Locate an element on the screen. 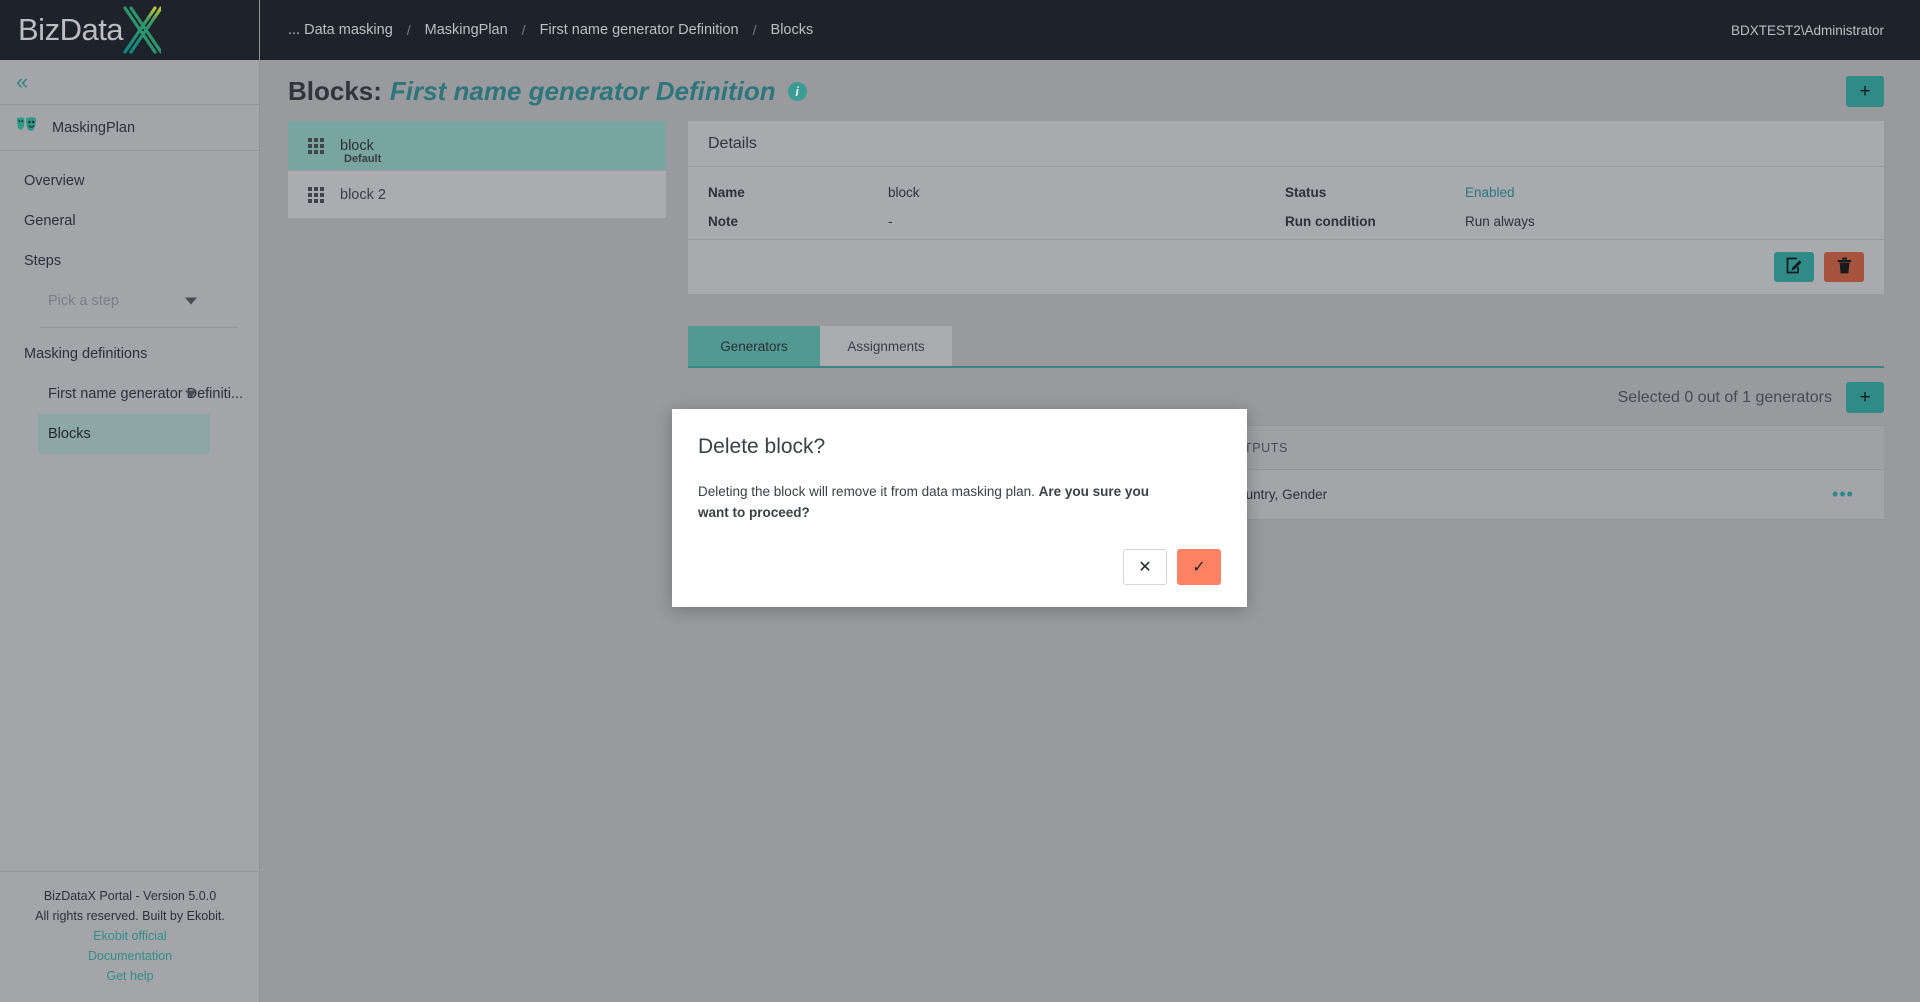 Image resolution: width=1920 pixels, height=1002 pixels. close-icon: ✕ is located at coordinates (1145, 567).